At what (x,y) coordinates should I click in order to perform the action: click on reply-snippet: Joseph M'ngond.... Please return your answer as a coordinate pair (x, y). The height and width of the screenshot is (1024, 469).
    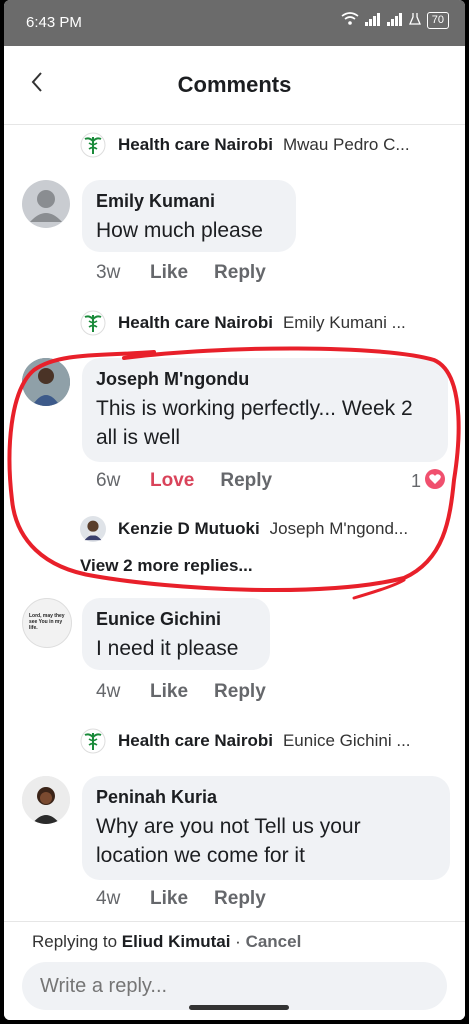
    Looking at the image, I should click on (339, 528).